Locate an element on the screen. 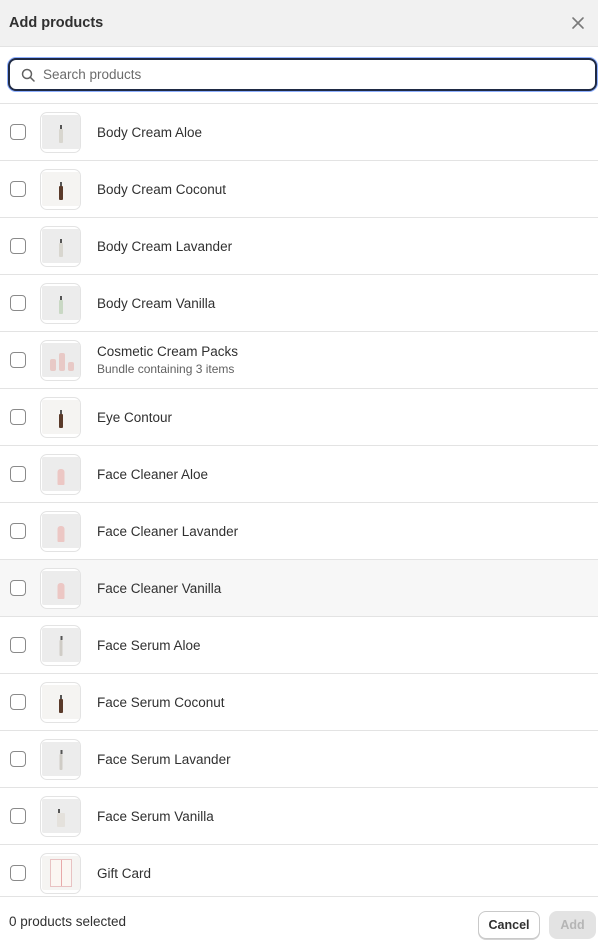 The image size is (598, 946). modal-header: Add products is located at coordinates (299, 23).